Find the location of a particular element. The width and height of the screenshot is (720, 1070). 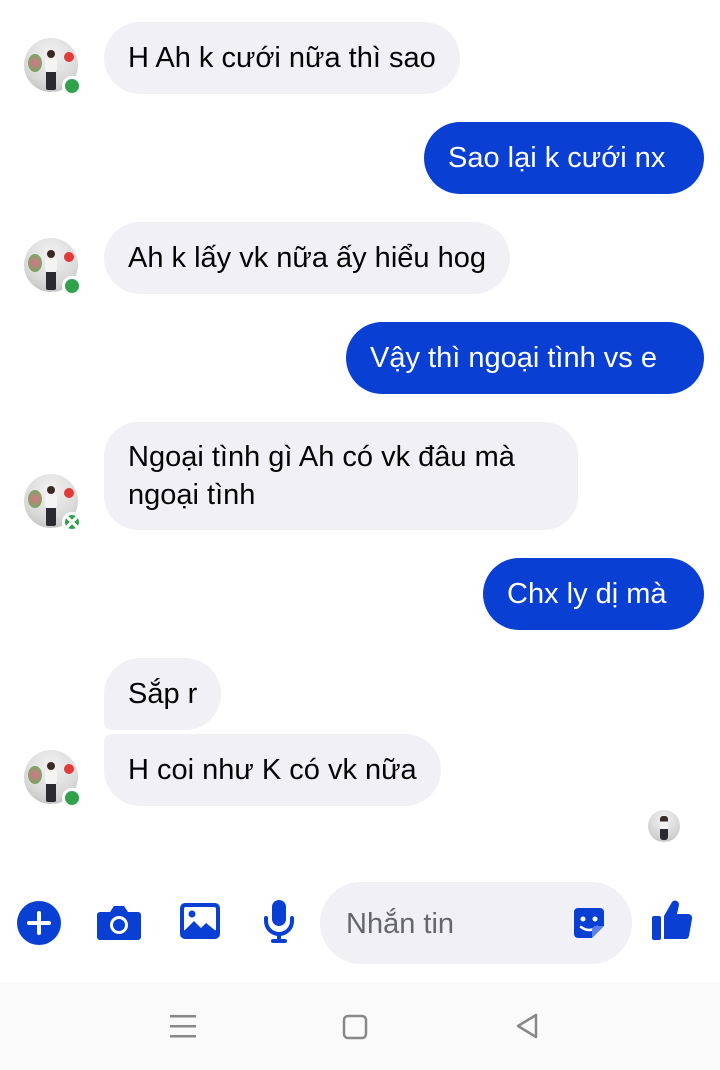

message-input-pill is located at coordinates (476, 924).